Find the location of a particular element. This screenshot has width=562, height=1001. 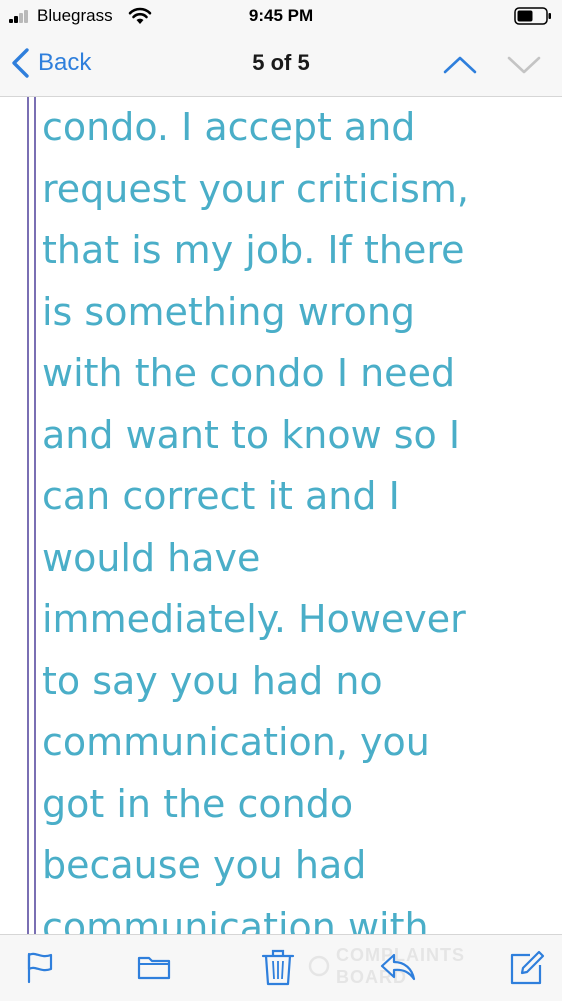

navigation-bar: Back 5 of 5 is located at coordinates (281, 64).